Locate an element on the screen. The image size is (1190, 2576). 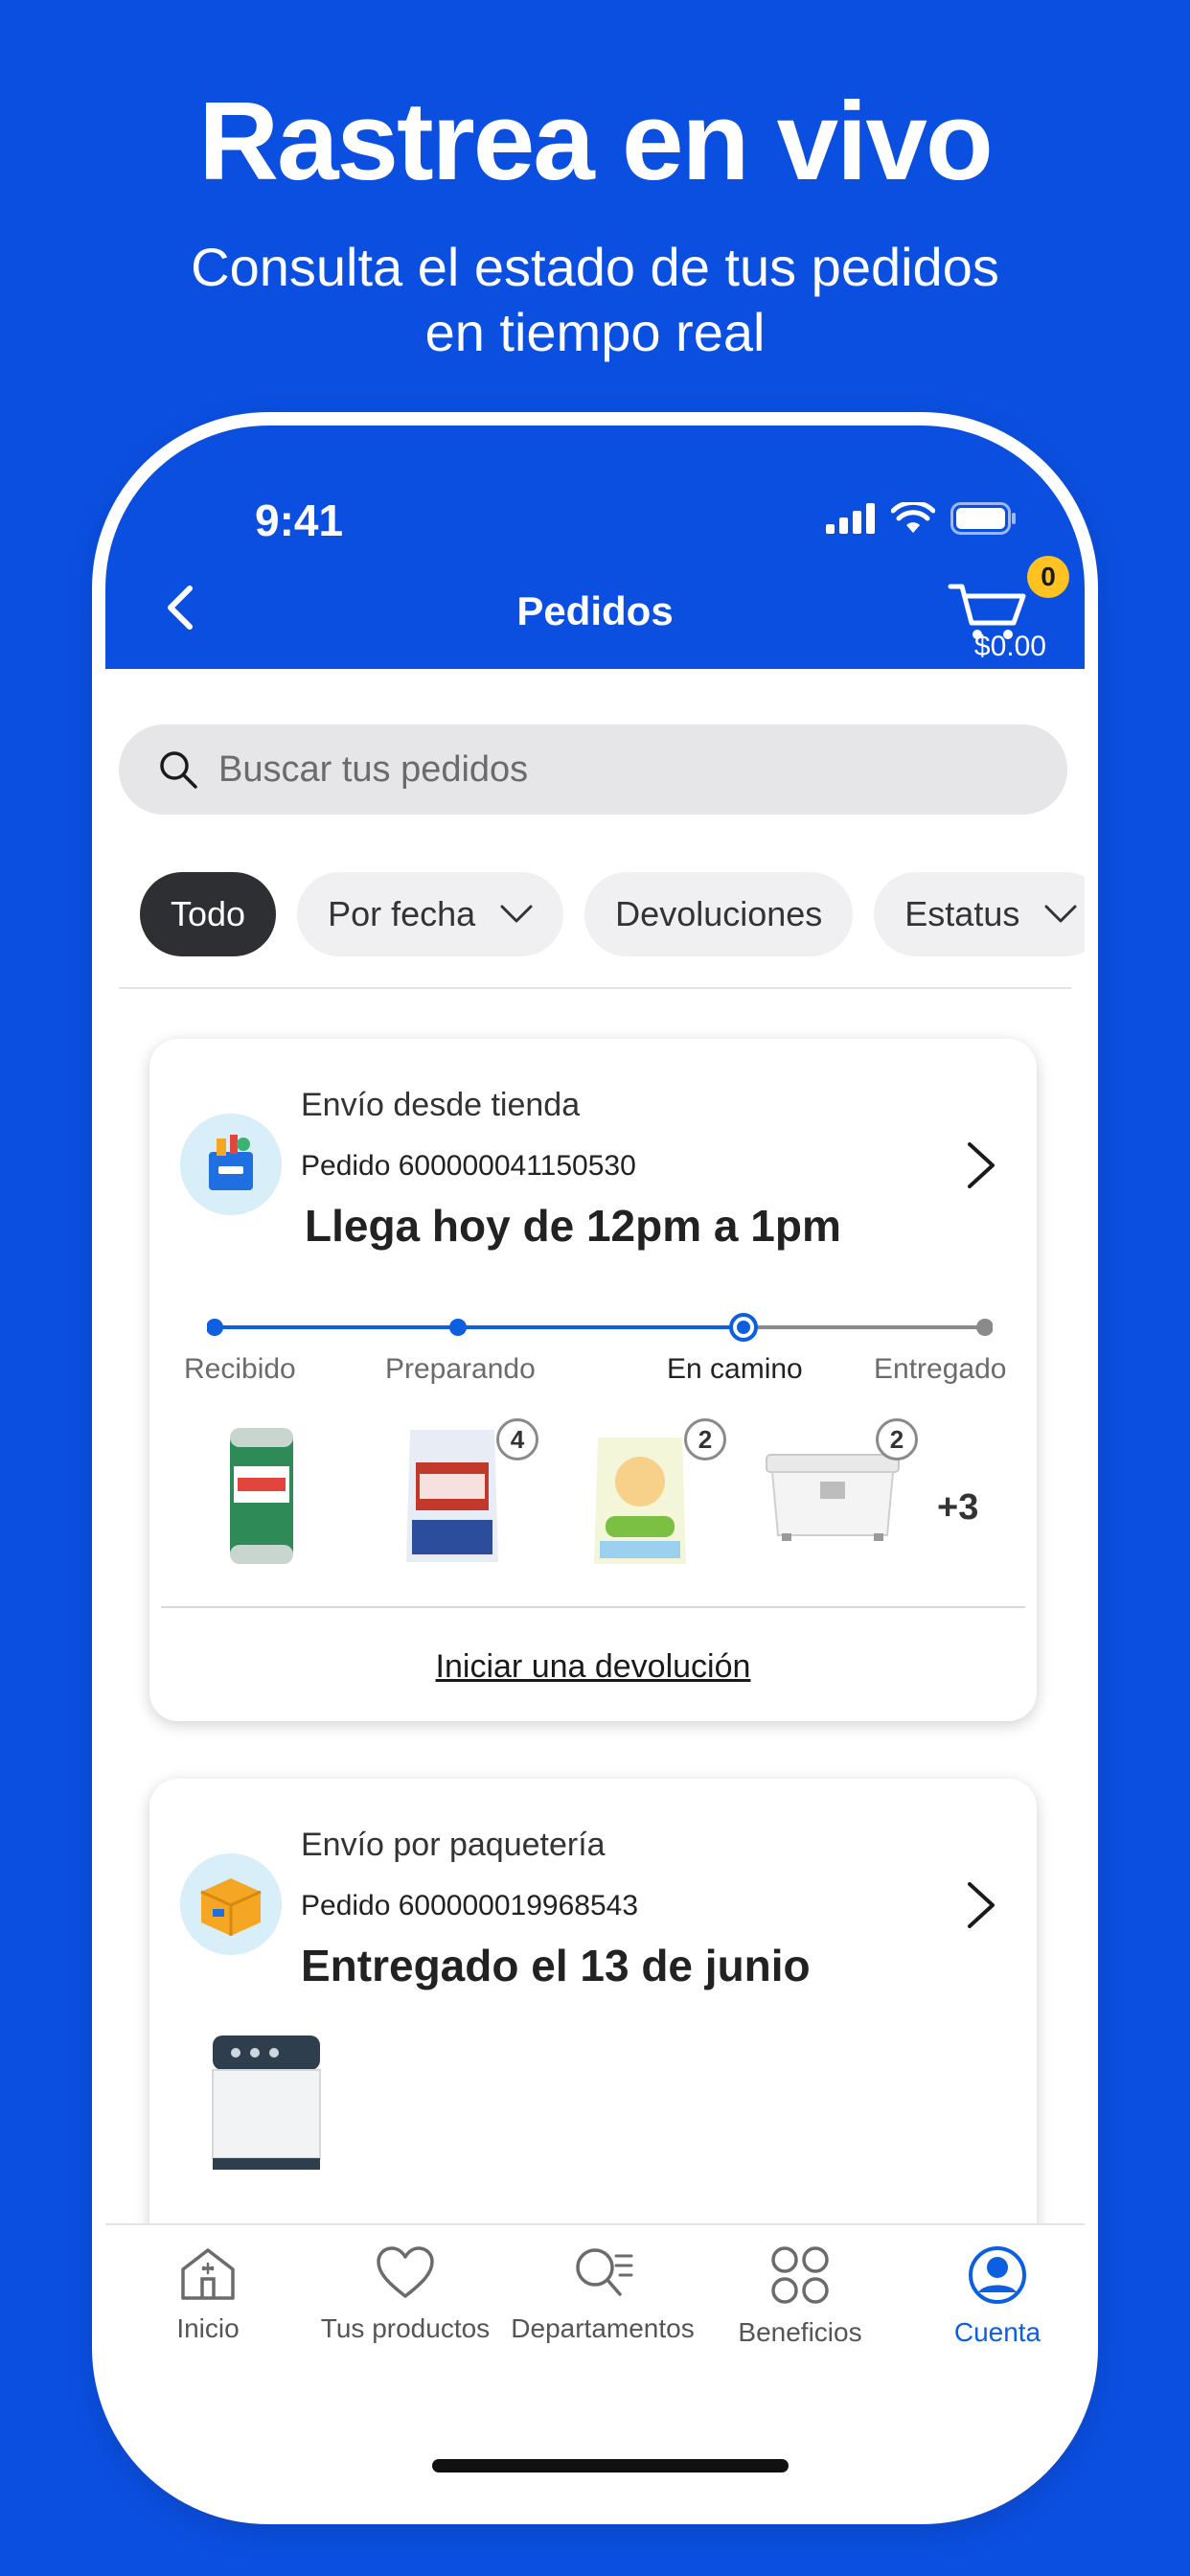
order-eta: Llega hoy de 12pm a 1pm is located at coordinates (573, 1226).